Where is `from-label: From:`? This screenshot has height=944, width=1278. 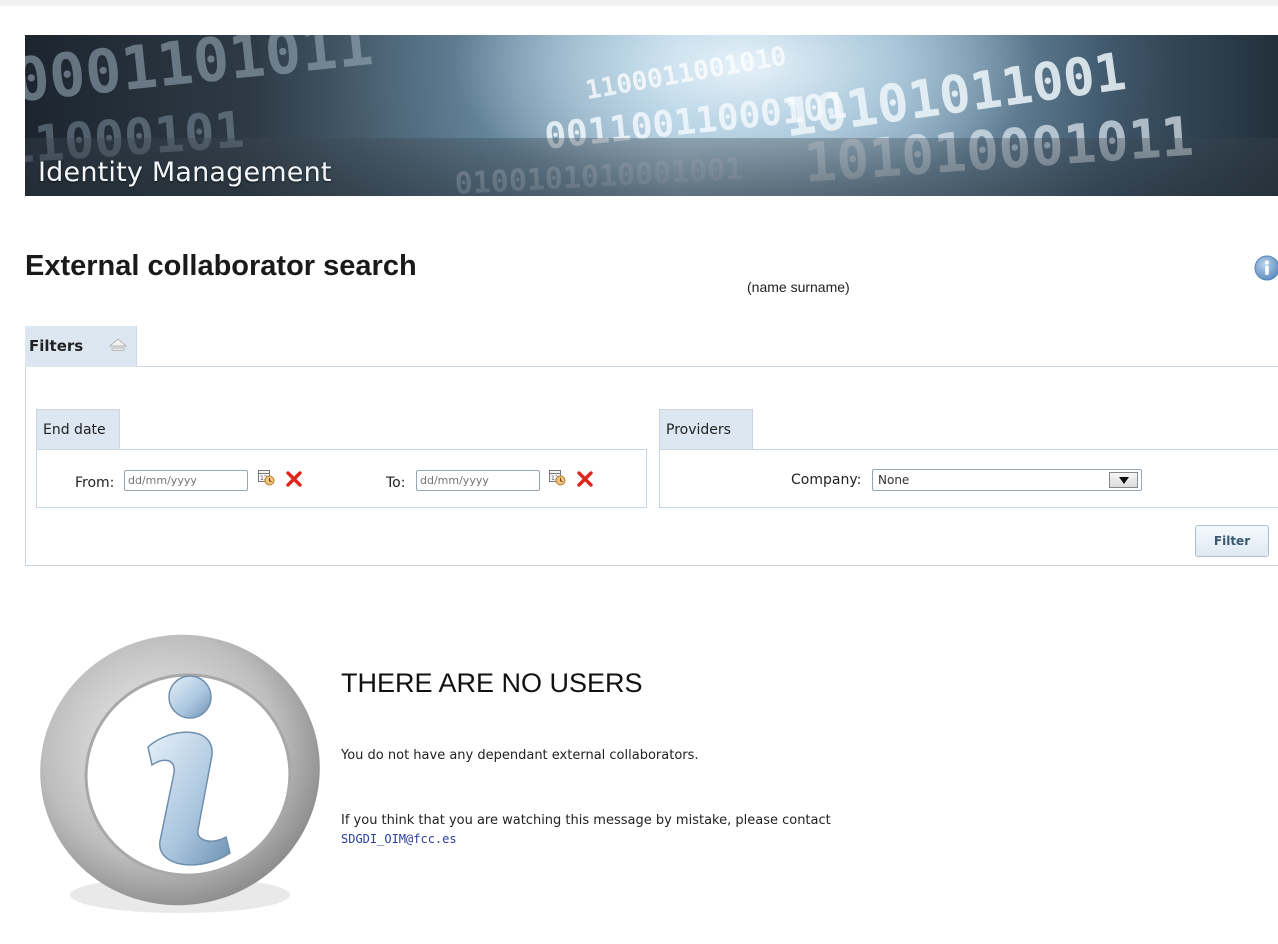 from-label: From: is located at coordinates (95, 483).